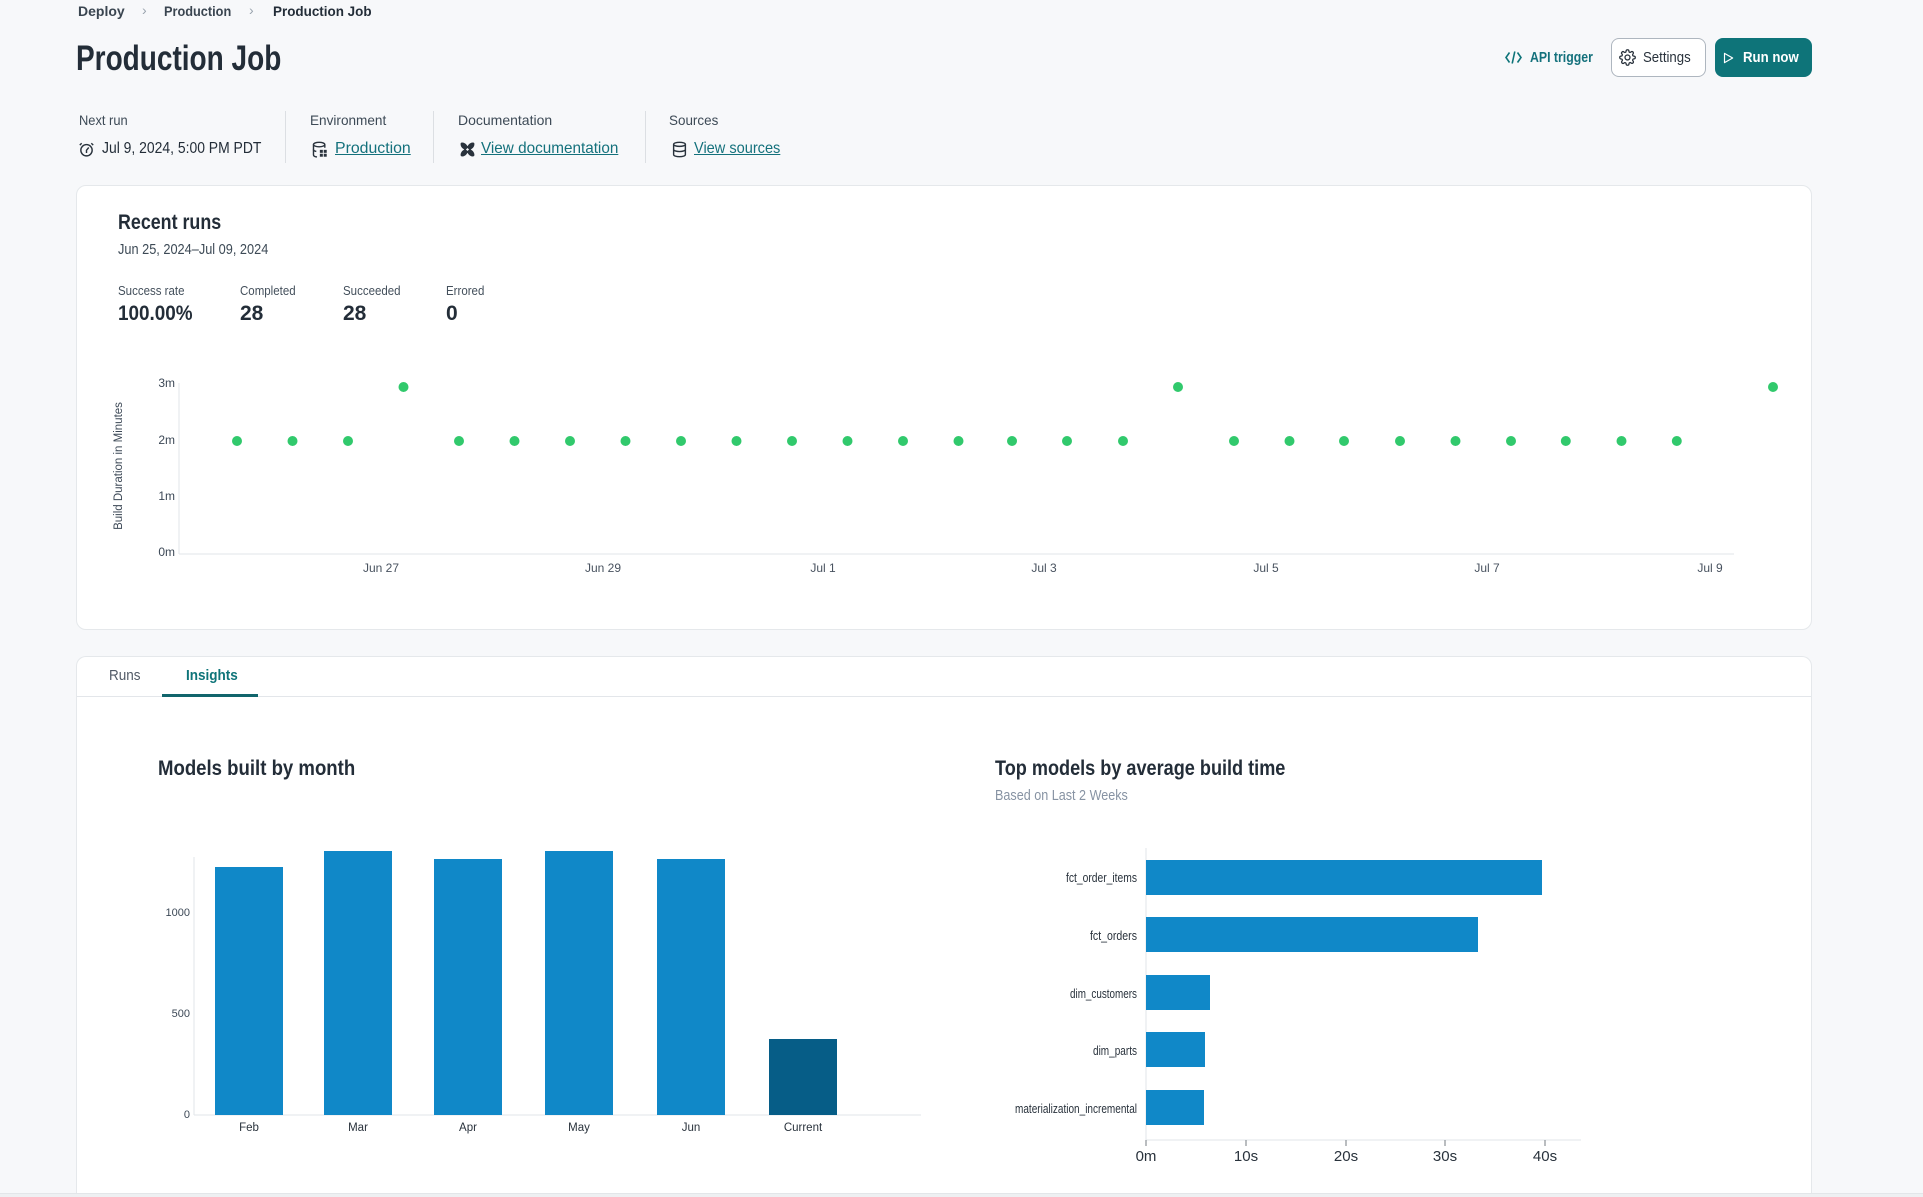 Image resolution: width=1923 pixels, height=1197 pixels. Describe the element at coordinates (1545, 1156) in the screenshot. I see `svg-text: 40s` at that location.